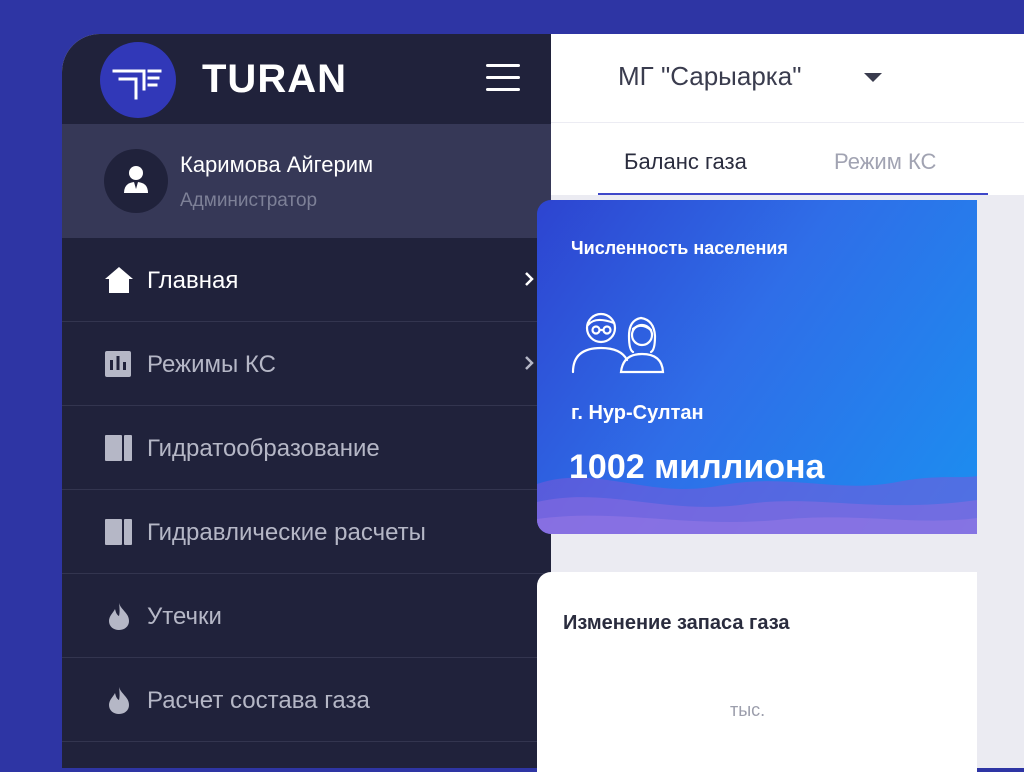  I want to click on brand-name: TURAN, so click(274, 79).